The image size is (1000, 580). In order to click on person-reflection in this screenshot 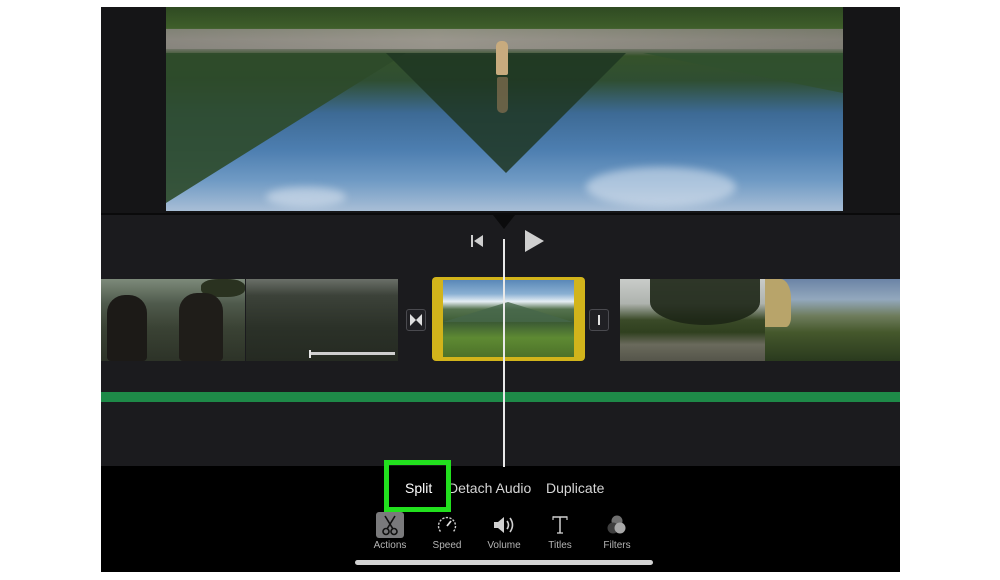, I will do `click(502, 95)`.